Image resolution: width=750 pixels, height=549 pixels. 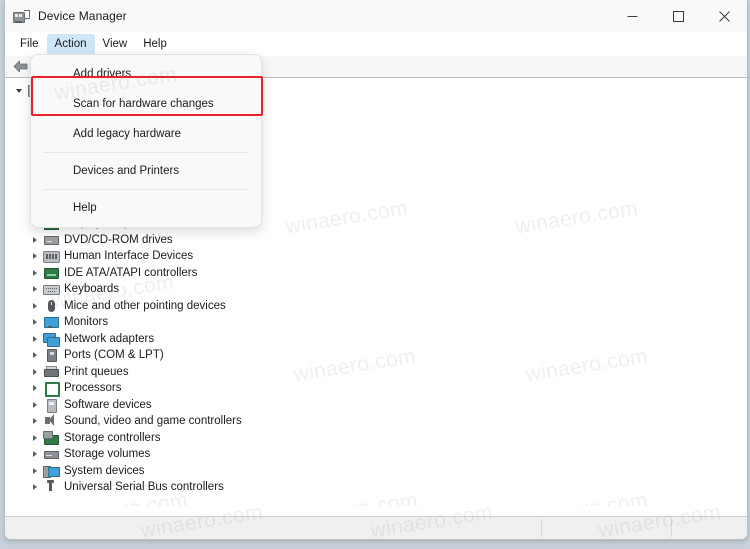 What do you see at coordinates (376, 527) in the screenshot?
I see `status-bar` at bounding box center [376, 527].